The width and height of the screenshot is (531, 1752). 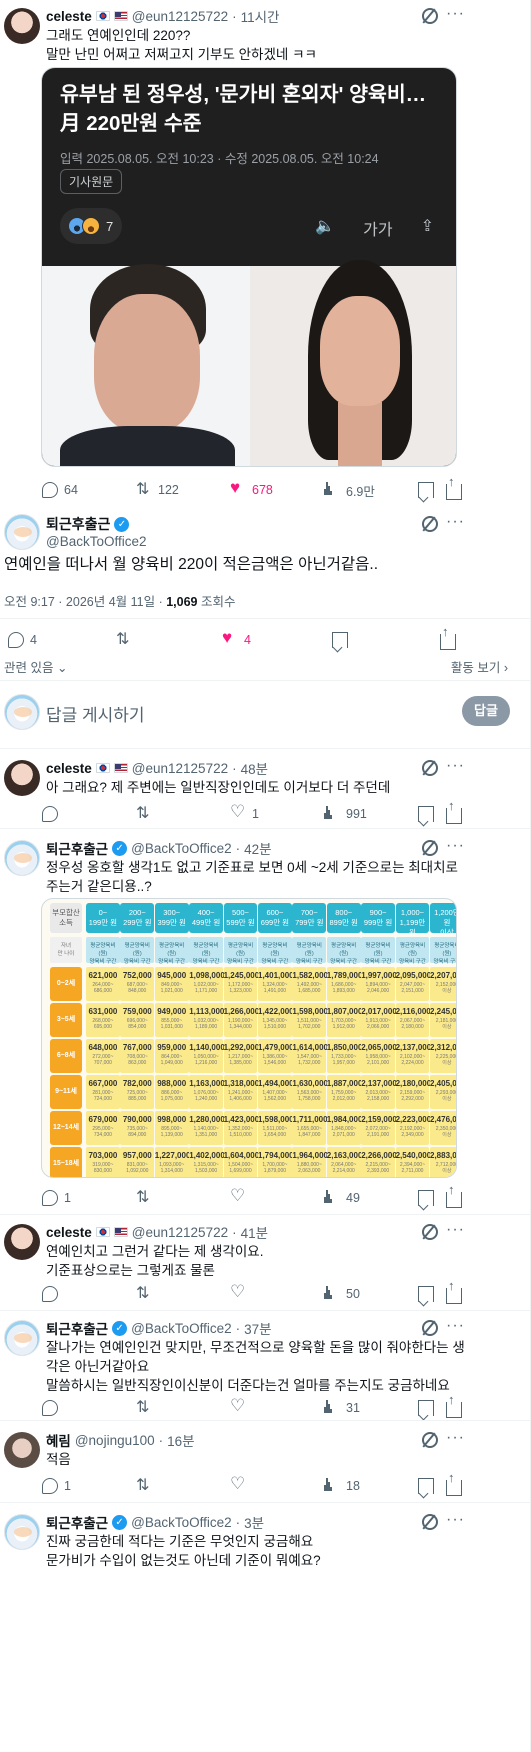 What do you see at coordinates (257, 1328) in the screenshot?
I see `timestamp: 37분` at bounding box center [257, 1328].